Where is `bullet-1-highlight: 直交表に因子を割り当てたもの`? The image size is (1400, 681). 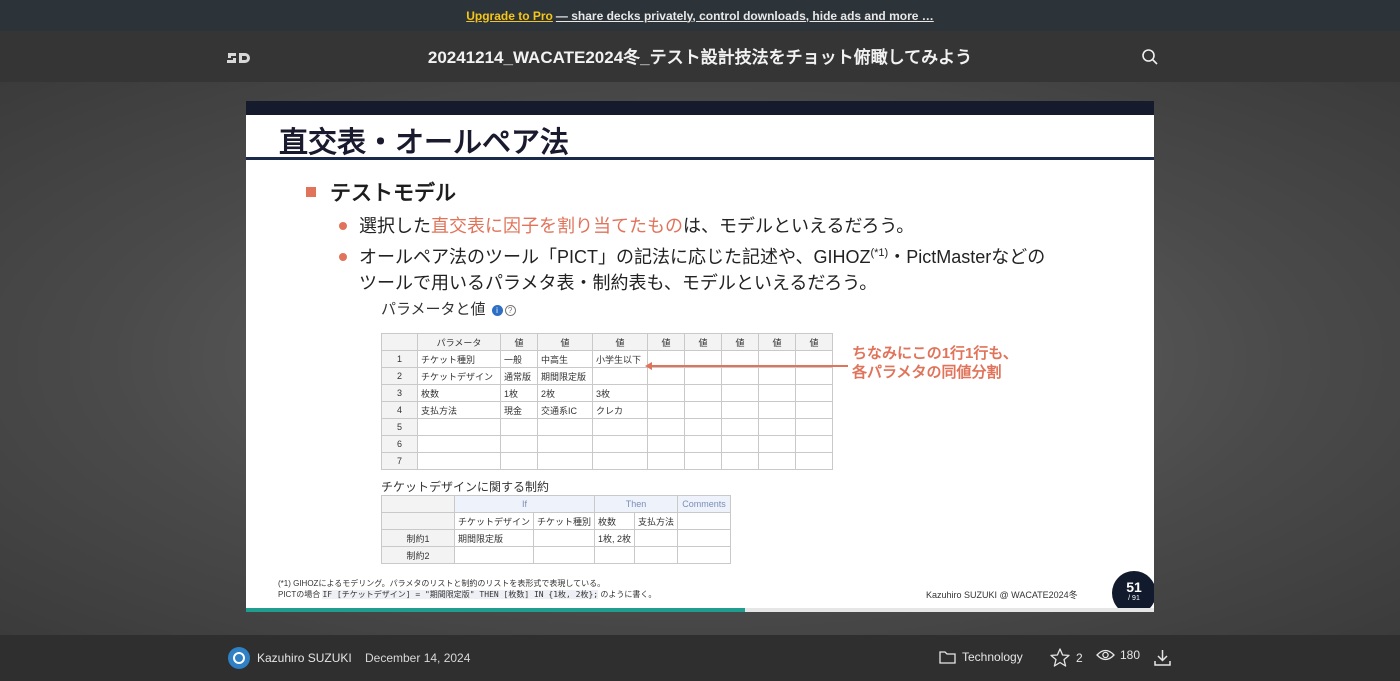 bullet-1-highlight: 直交表に因子を割り当てたもの is located at coordinates (557, 226).